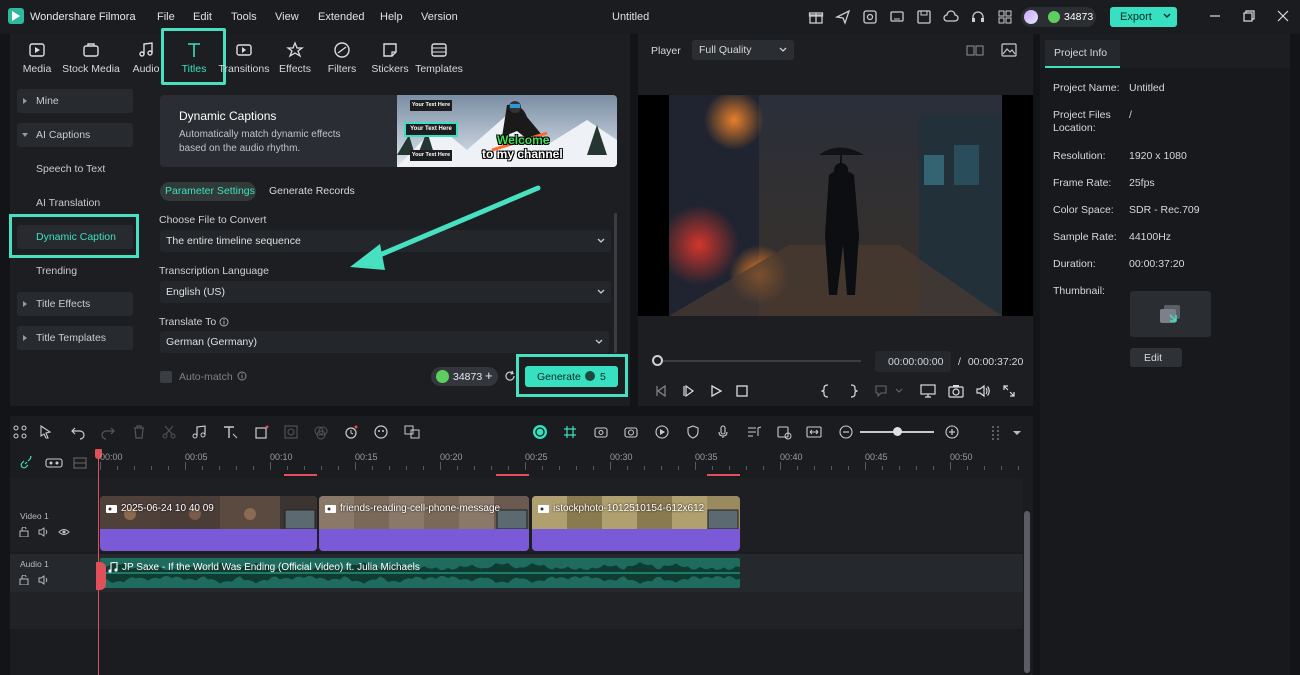 The image size is (1300, 675). What do you see at coordinates (20, 432) in the screenshot?
I see `layout-grid-icon` at bounding box center [20, 432].